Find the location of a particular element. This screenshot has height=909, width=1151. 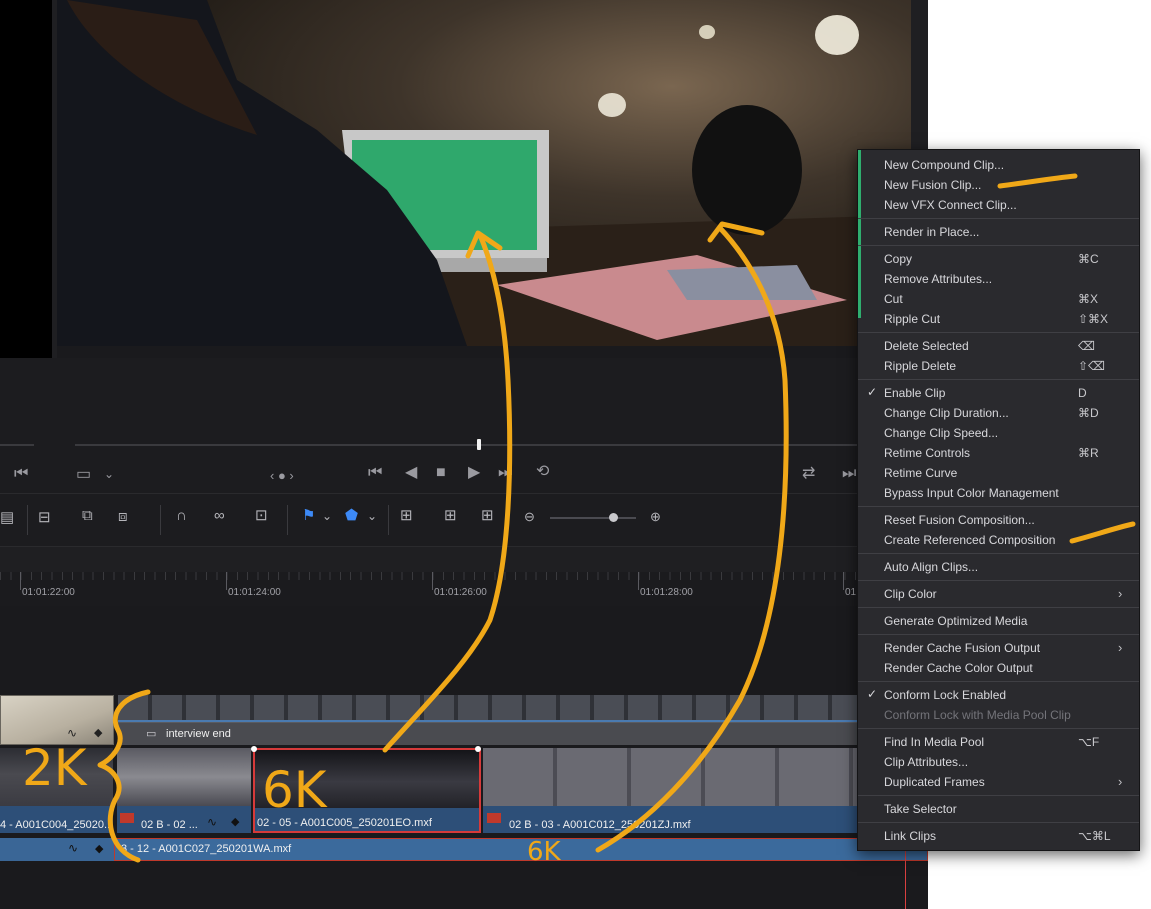

go-to-start-icon: ⏮ is located at coordinates (375, 473).